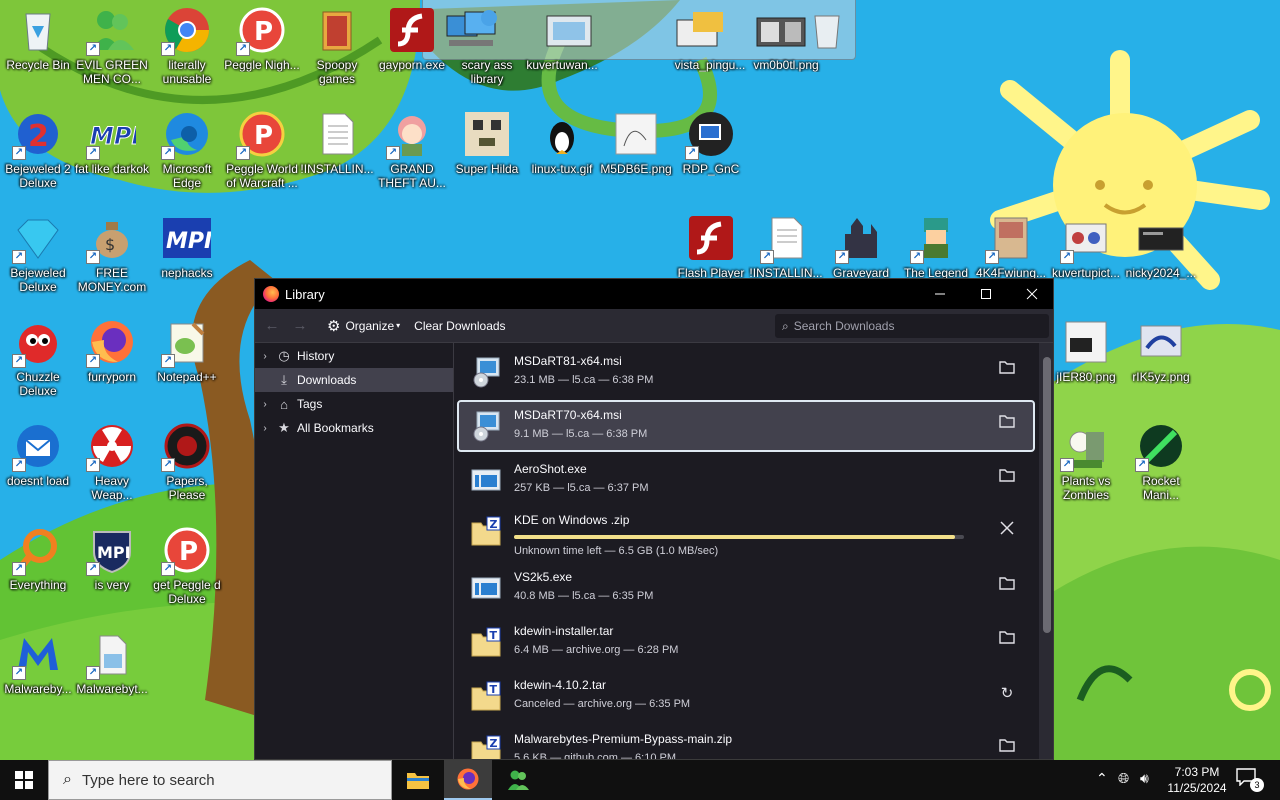 This screenshot has height=800, width=1280. I want to click on search-downloads-input, so click(913, 326).